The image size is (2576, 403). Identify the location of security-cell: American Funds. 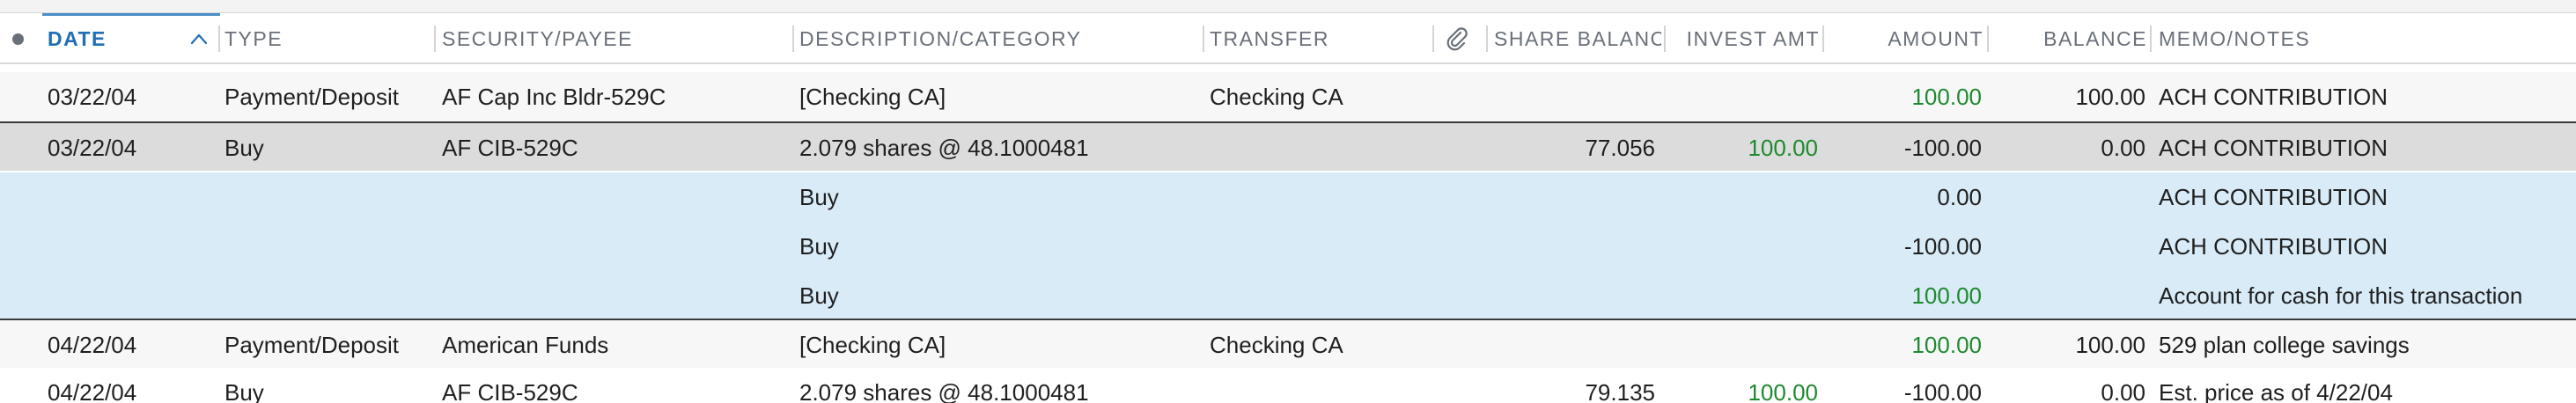
(616, 345).